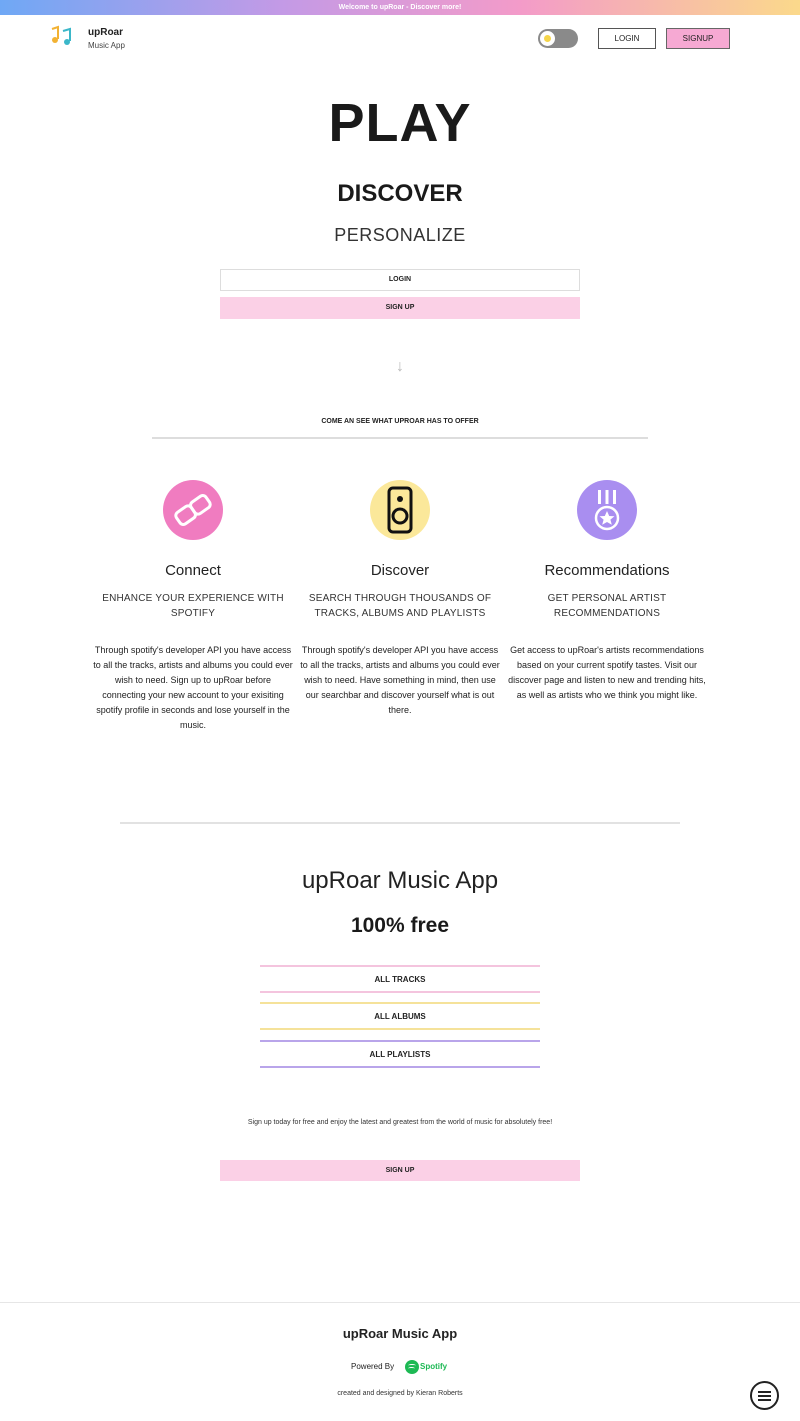 The height and width of the screenshot is (1421, 800). Describe the element at coordinates (547, 38) in the screenshot. I see `sun-icon` at that location.